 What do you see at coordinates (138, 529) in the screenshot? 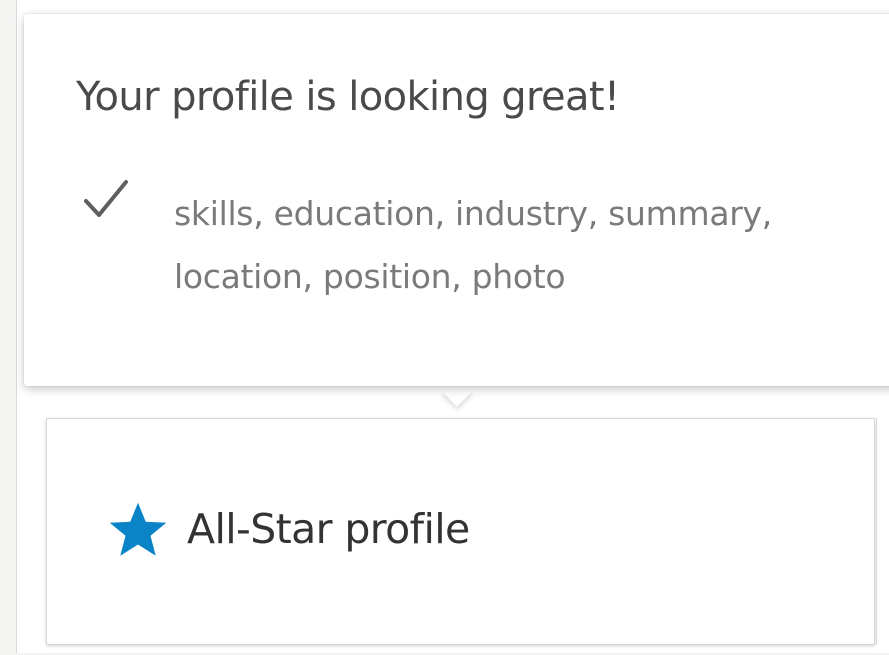
I see `star-icon` at bounding box center [138, 529].